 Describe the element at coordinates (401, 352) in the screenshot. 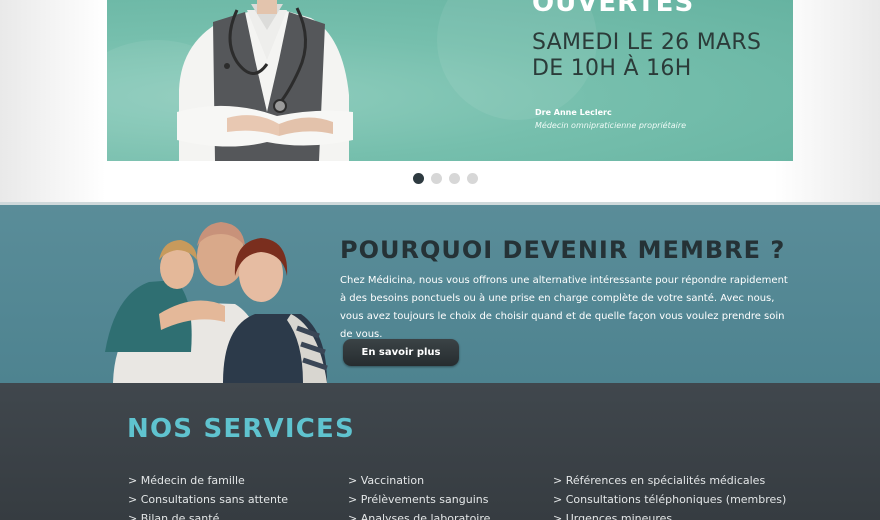

I see `learn-more-button: En savoir plus` at that location.